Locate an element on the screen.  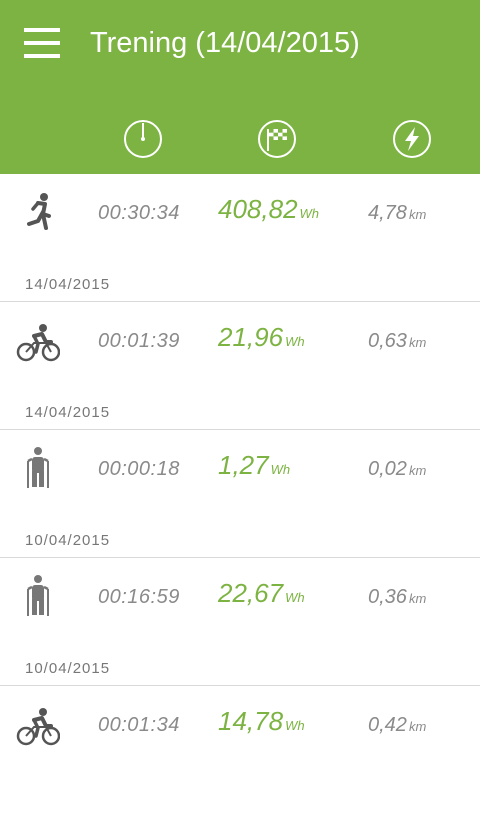
timer-icon is located at coordinates (143, 139).